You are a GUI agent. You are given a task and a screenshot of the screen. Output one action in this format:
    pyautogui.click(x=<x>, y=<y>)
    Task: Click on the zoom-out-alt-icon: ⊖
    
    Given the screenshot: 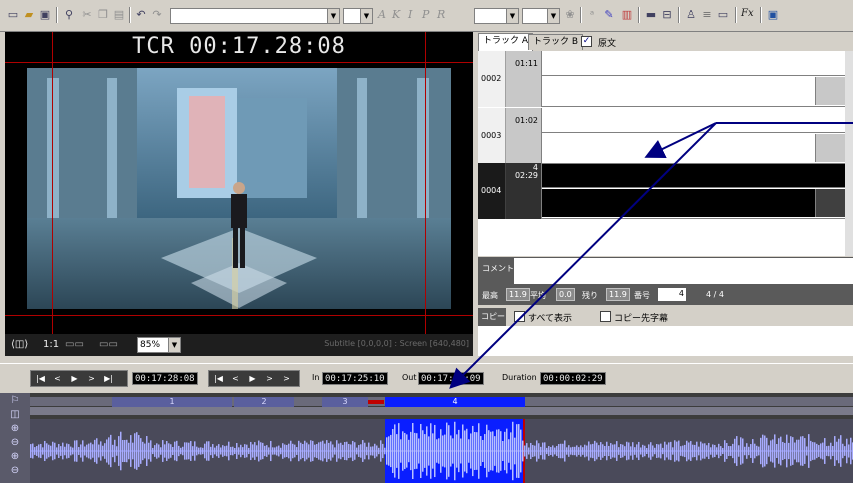 What is the action you would take?
    pyautogui.click(x=15, y=471)
    